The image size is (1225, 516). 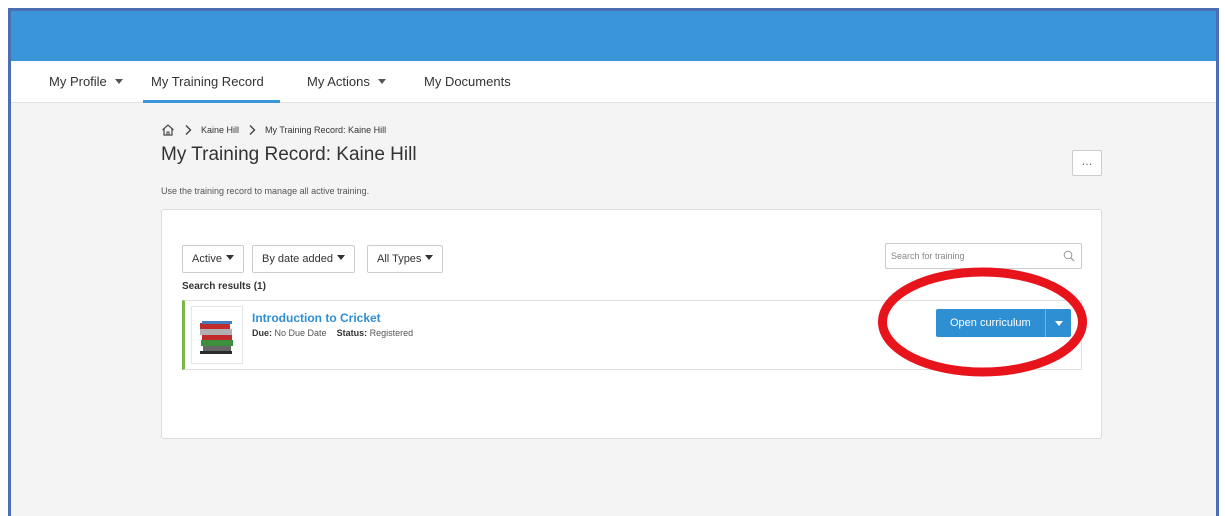 I want to click on nav-my-profile-label: My Profile, so click(x=78, y=81).